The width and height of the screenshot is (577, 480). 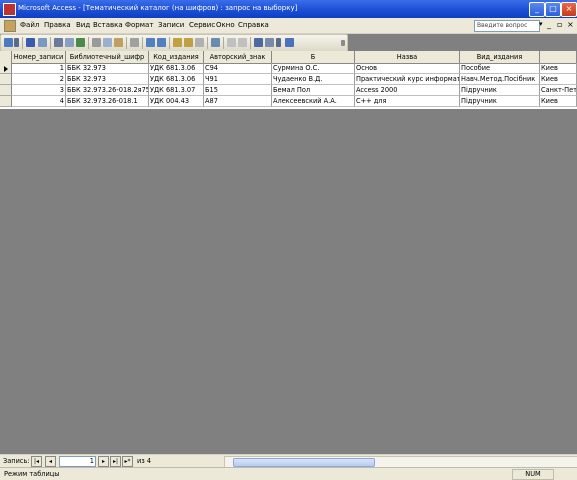 What do you see at coordinates (202, 25) in the screenshot?
I see `menu-tools: Сервис` at bounding box center [202, 25].